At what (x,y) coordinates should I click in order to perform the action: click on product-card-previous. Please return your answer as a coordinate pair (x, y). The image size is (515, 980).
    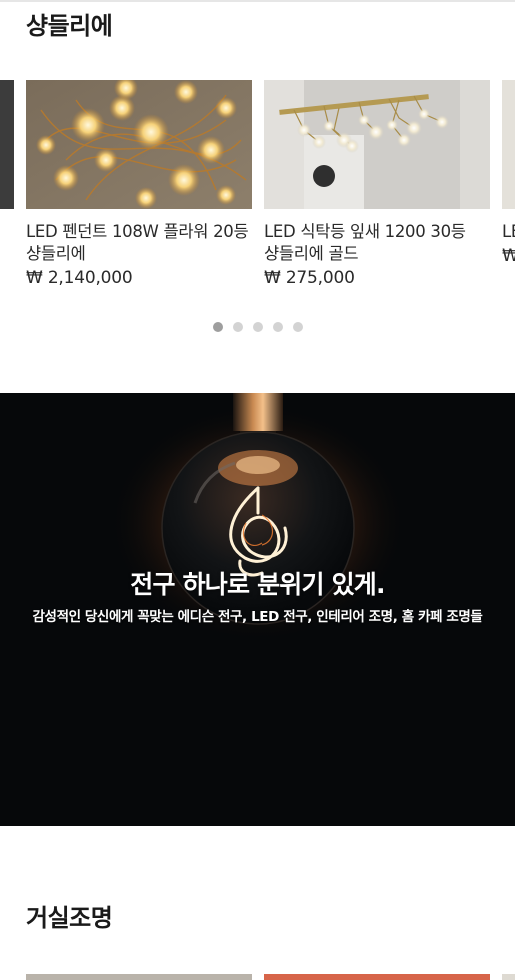
    Looking at the image, I should click on (7, 150).